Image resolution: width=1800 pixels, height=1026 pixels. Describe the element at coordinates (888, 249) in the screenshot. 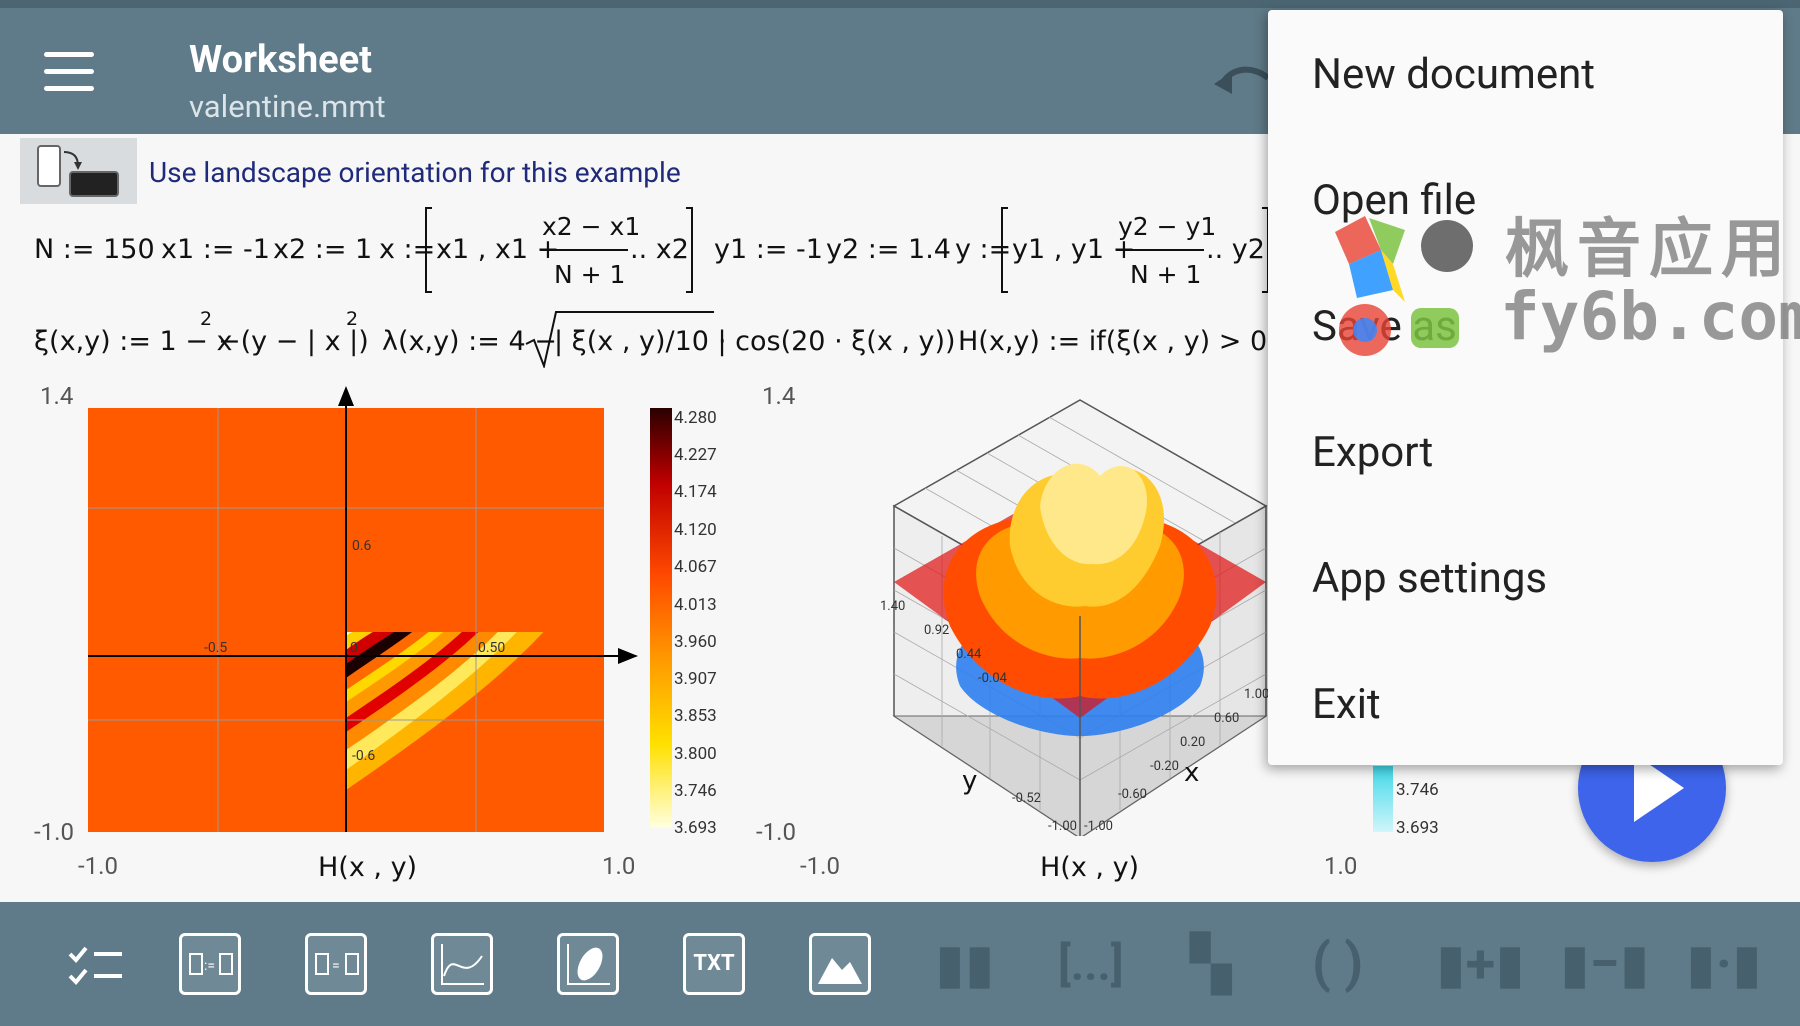

I see `formula-y2: y2 := 1.4` at that location.